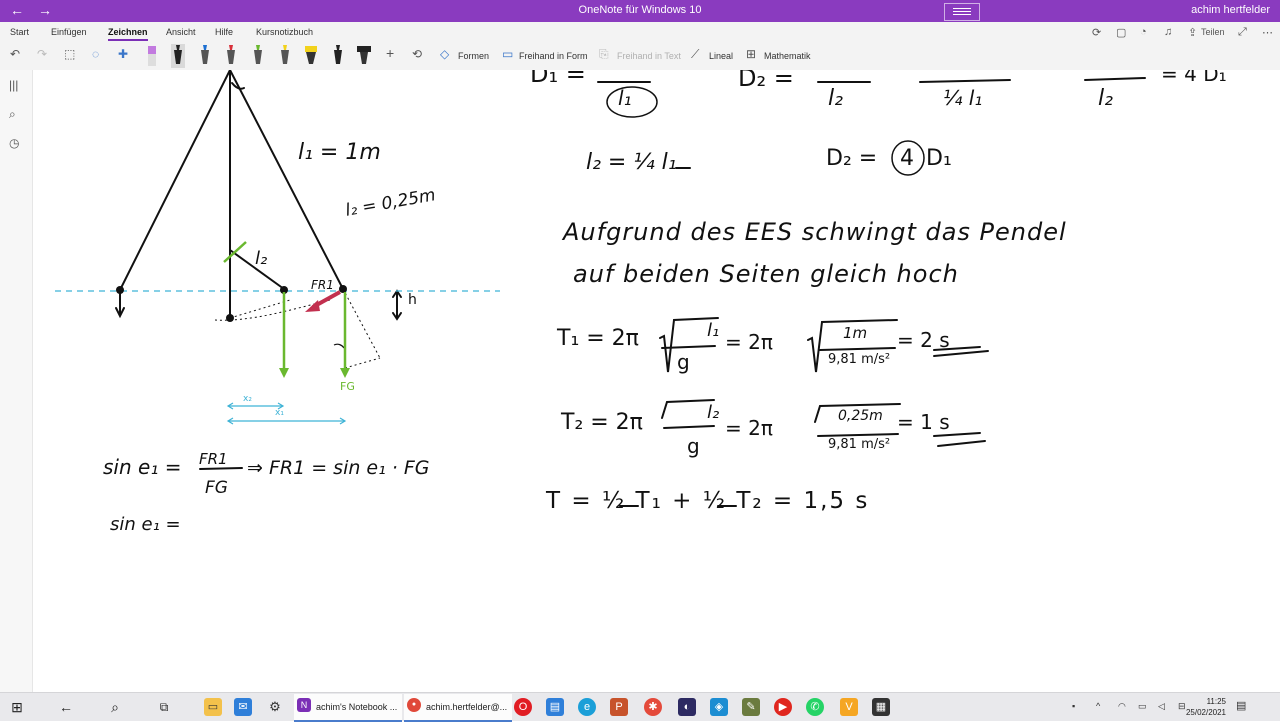 This screenshot has width=1280, height=722. What do you see at coordinates (1242, 32) in the screenshot?
I see `expand-icon: ⤢` at bounding box center [1242, 32].